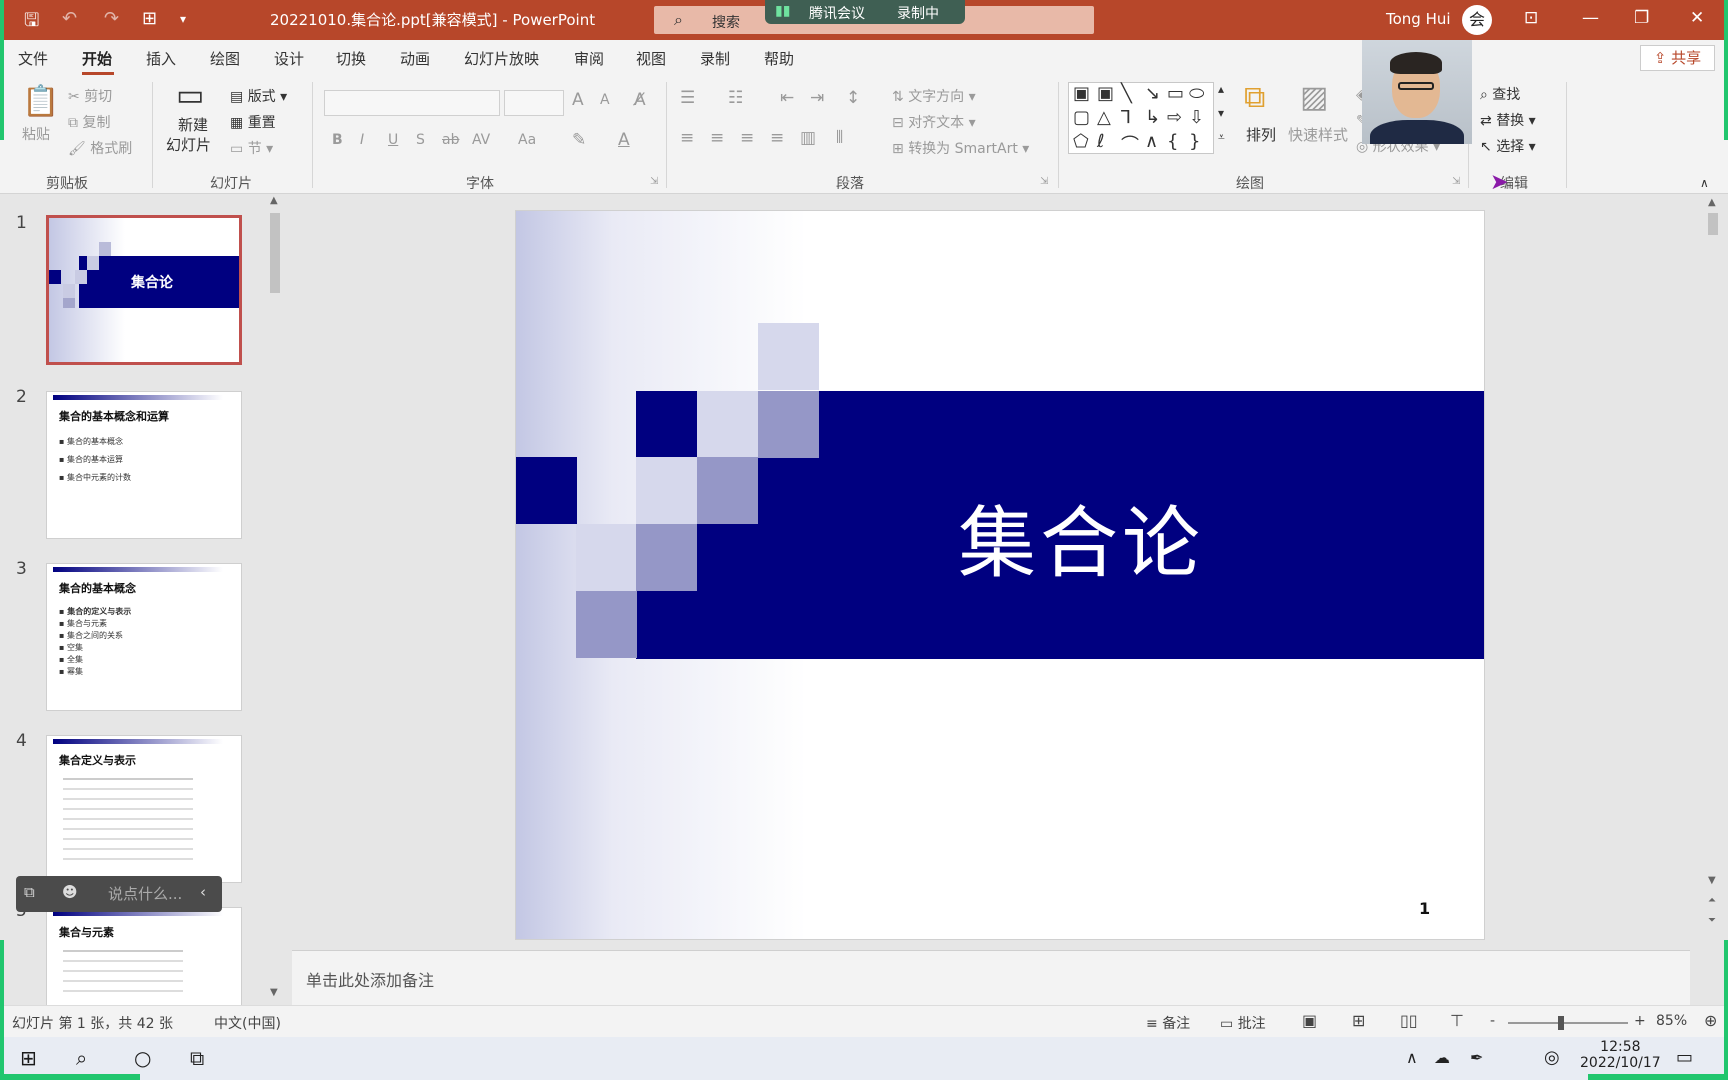 This screenshot has width=1728, height=1080. Describe the element at coordinates (1126, 117) in the screenshot. I see `elbow-connector-icon: ⅂` at that location.